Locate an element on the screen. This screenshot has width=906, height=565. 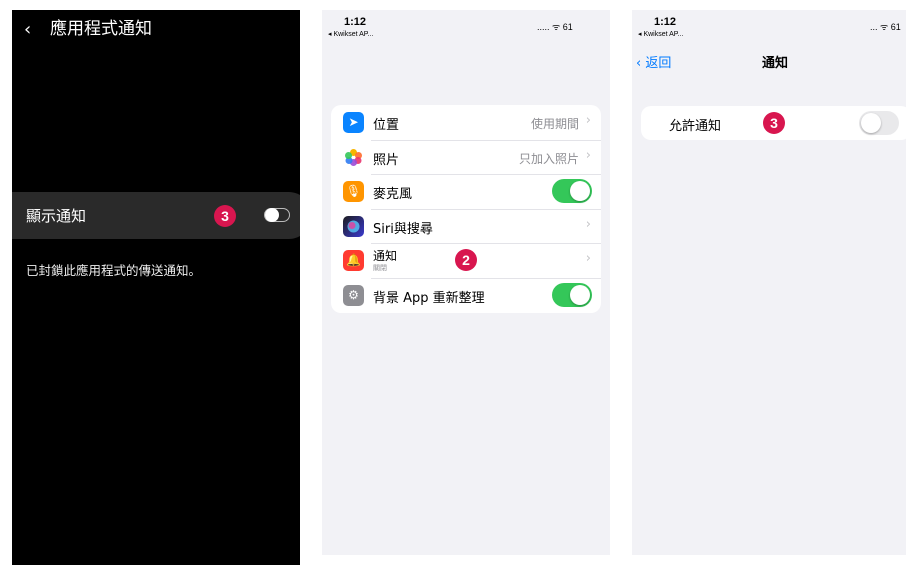
show-notifications-label: 顯示通知 is located at coordinates (56, 216).